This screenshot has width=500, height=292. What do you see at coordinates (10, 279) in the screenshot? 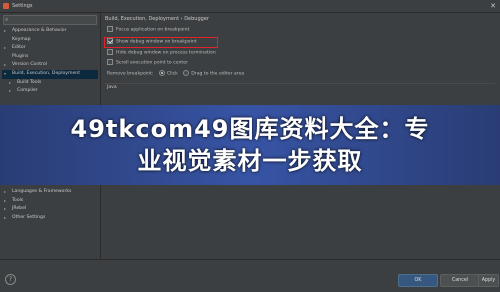
I see `help-icon: ?` at bounding box center [10, 279].